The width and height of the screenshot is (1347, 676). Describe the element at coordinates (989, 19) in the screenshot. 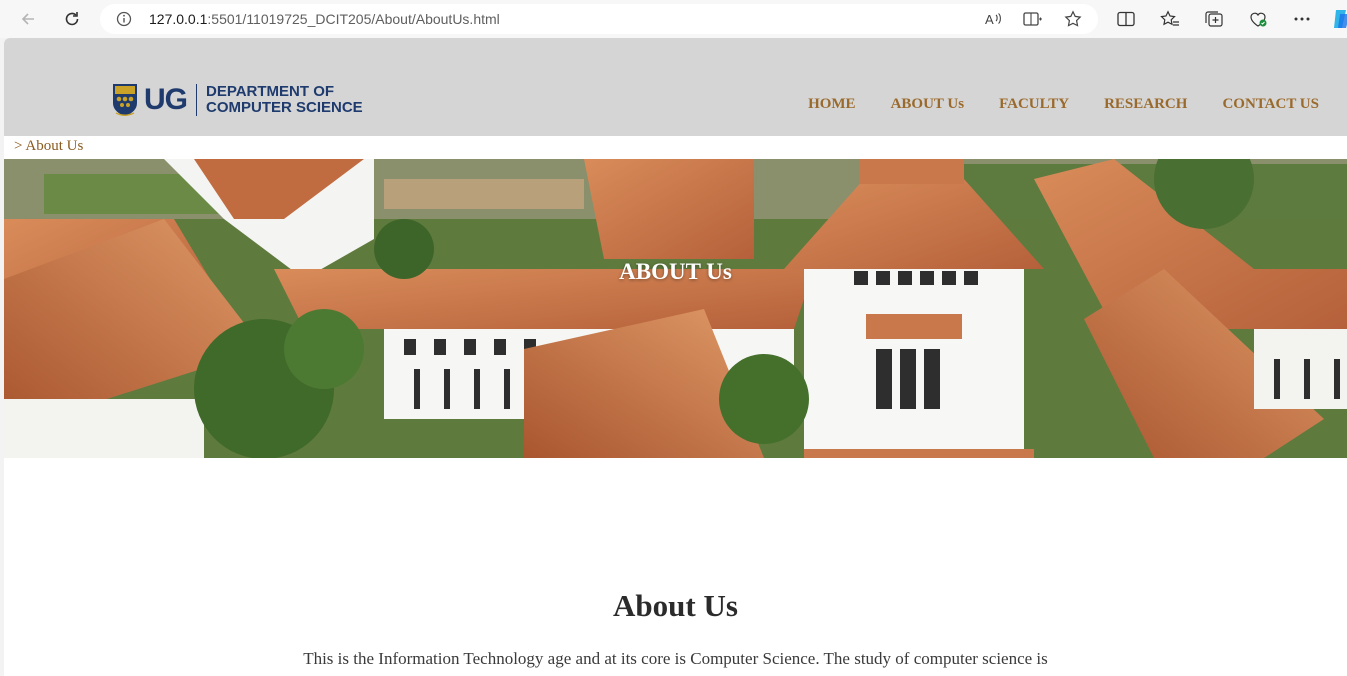

I see `svg-text: A` at that location.